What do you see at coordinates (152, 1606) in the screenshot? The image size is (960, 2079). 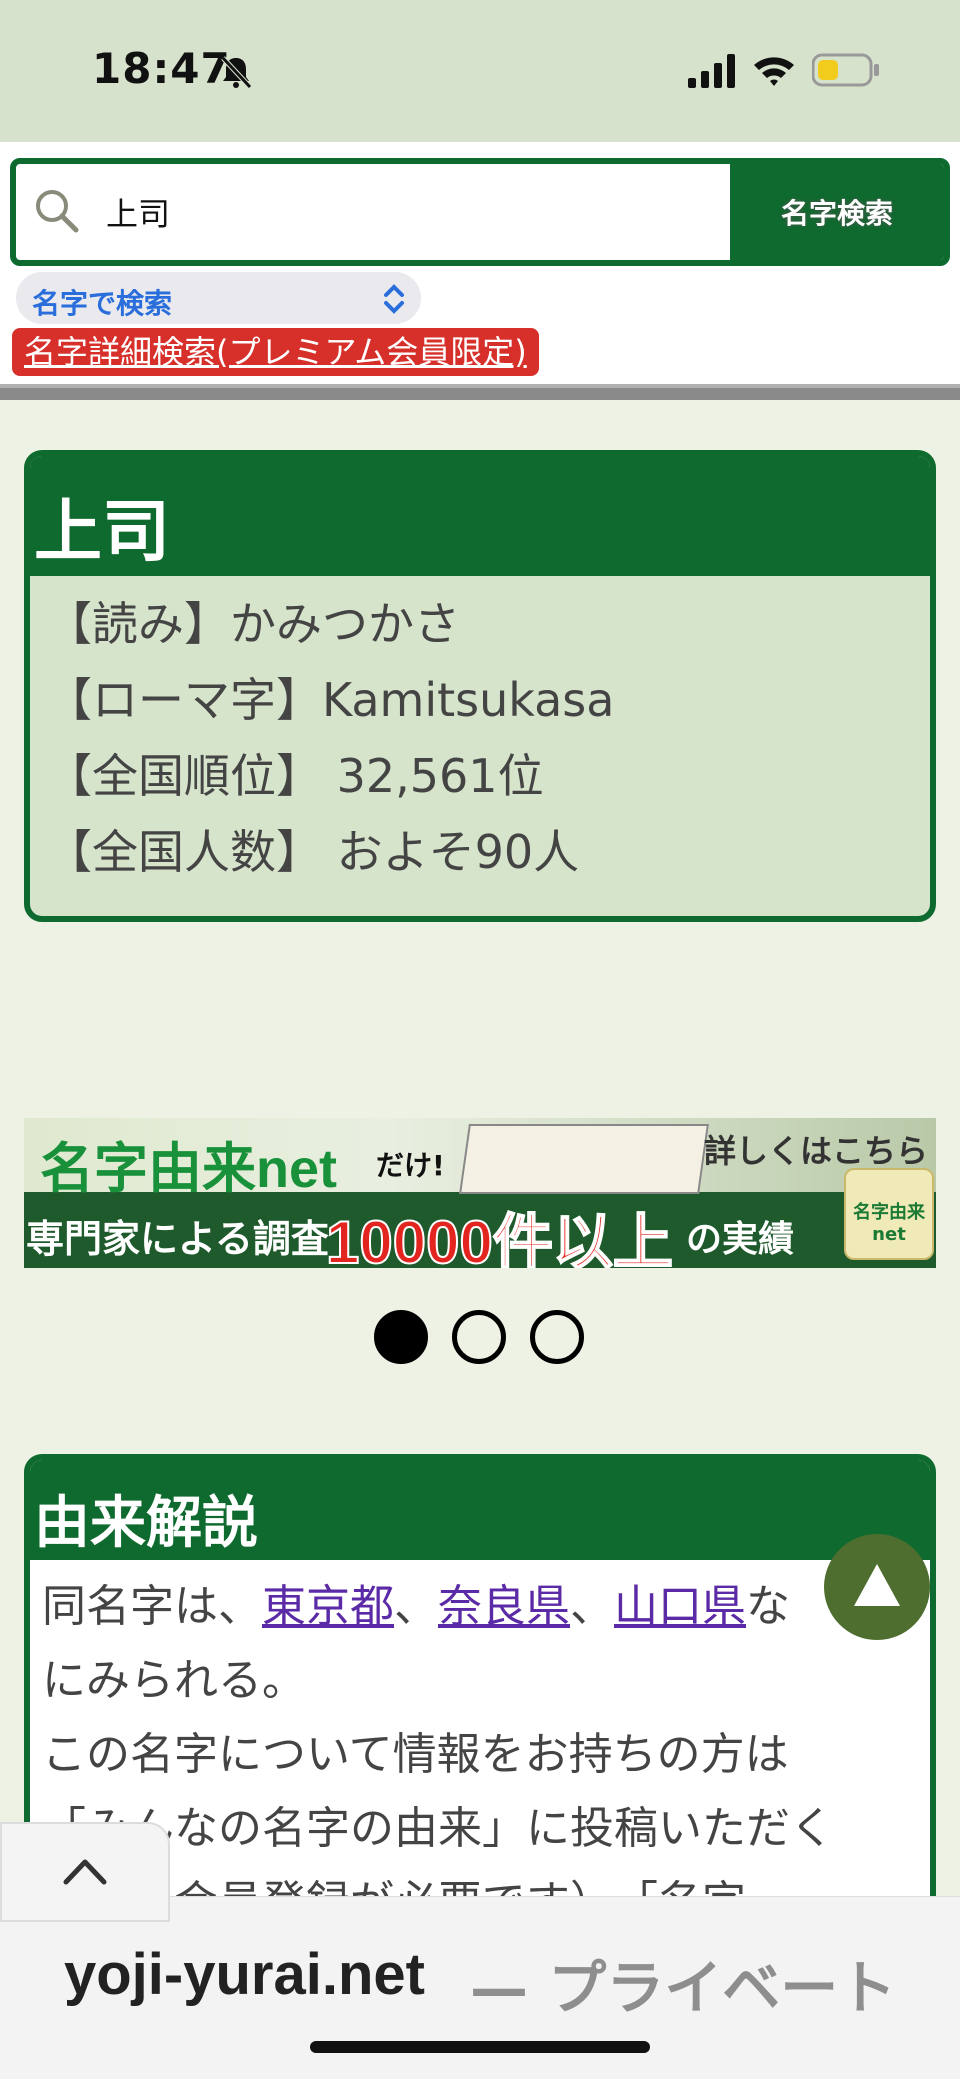 I see `origin-text: 同名字は、` at bounding box center [152, 1606].